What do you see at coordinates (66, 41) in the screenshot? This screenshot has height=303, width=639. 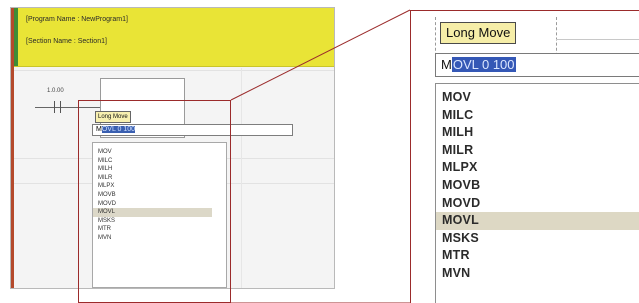 I see `section-name-label: [Section Name : Section1]` at bounding box center [66, 41].